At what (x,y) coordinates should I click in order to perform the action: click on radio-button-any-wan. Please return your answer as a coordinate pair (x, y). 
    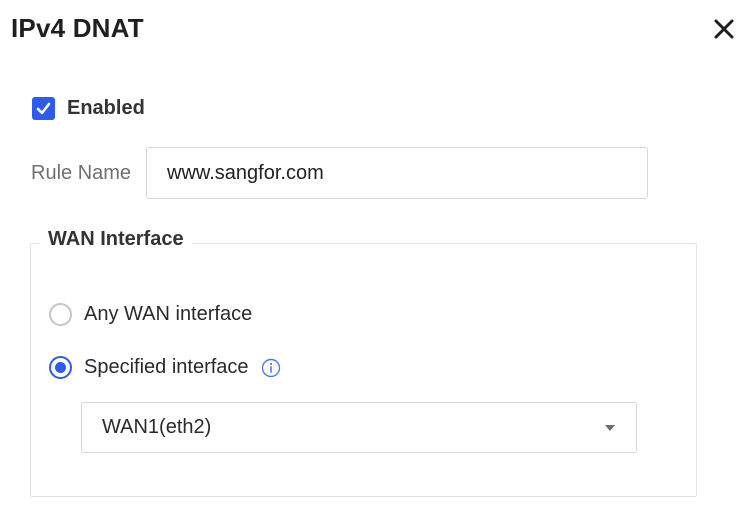
    Looking at the image, I should click on (60, 314).